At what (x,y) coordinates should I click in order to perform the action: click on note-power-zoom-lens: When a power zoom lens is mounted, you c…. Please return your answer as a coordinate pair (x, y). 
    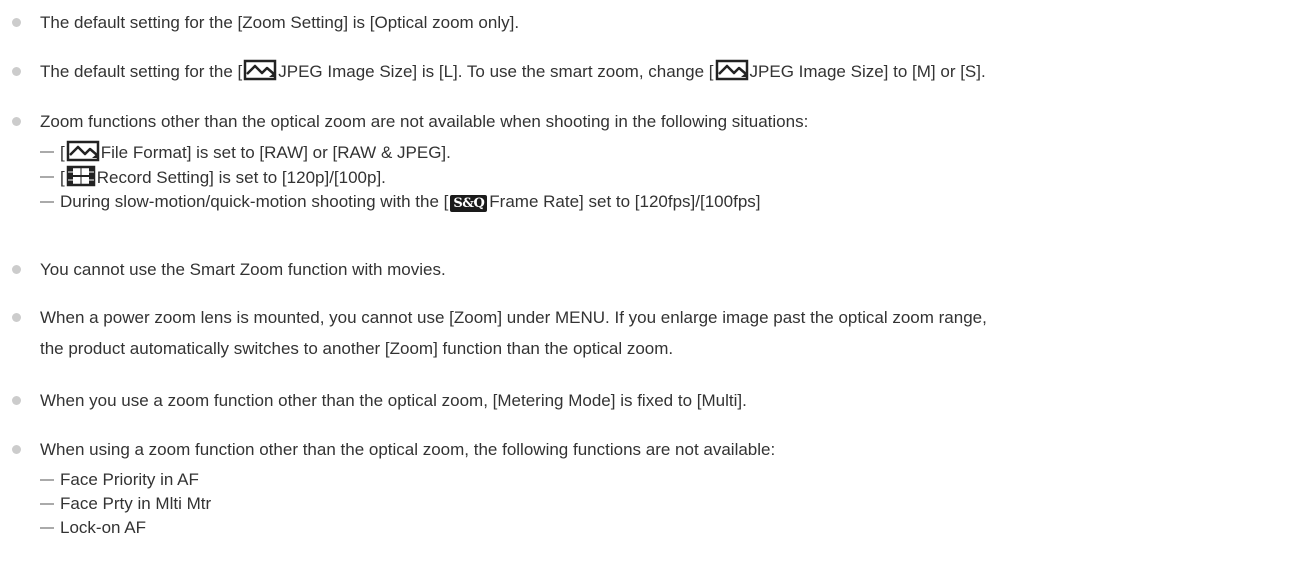
    Looking at the image, I should click on (493, 333).